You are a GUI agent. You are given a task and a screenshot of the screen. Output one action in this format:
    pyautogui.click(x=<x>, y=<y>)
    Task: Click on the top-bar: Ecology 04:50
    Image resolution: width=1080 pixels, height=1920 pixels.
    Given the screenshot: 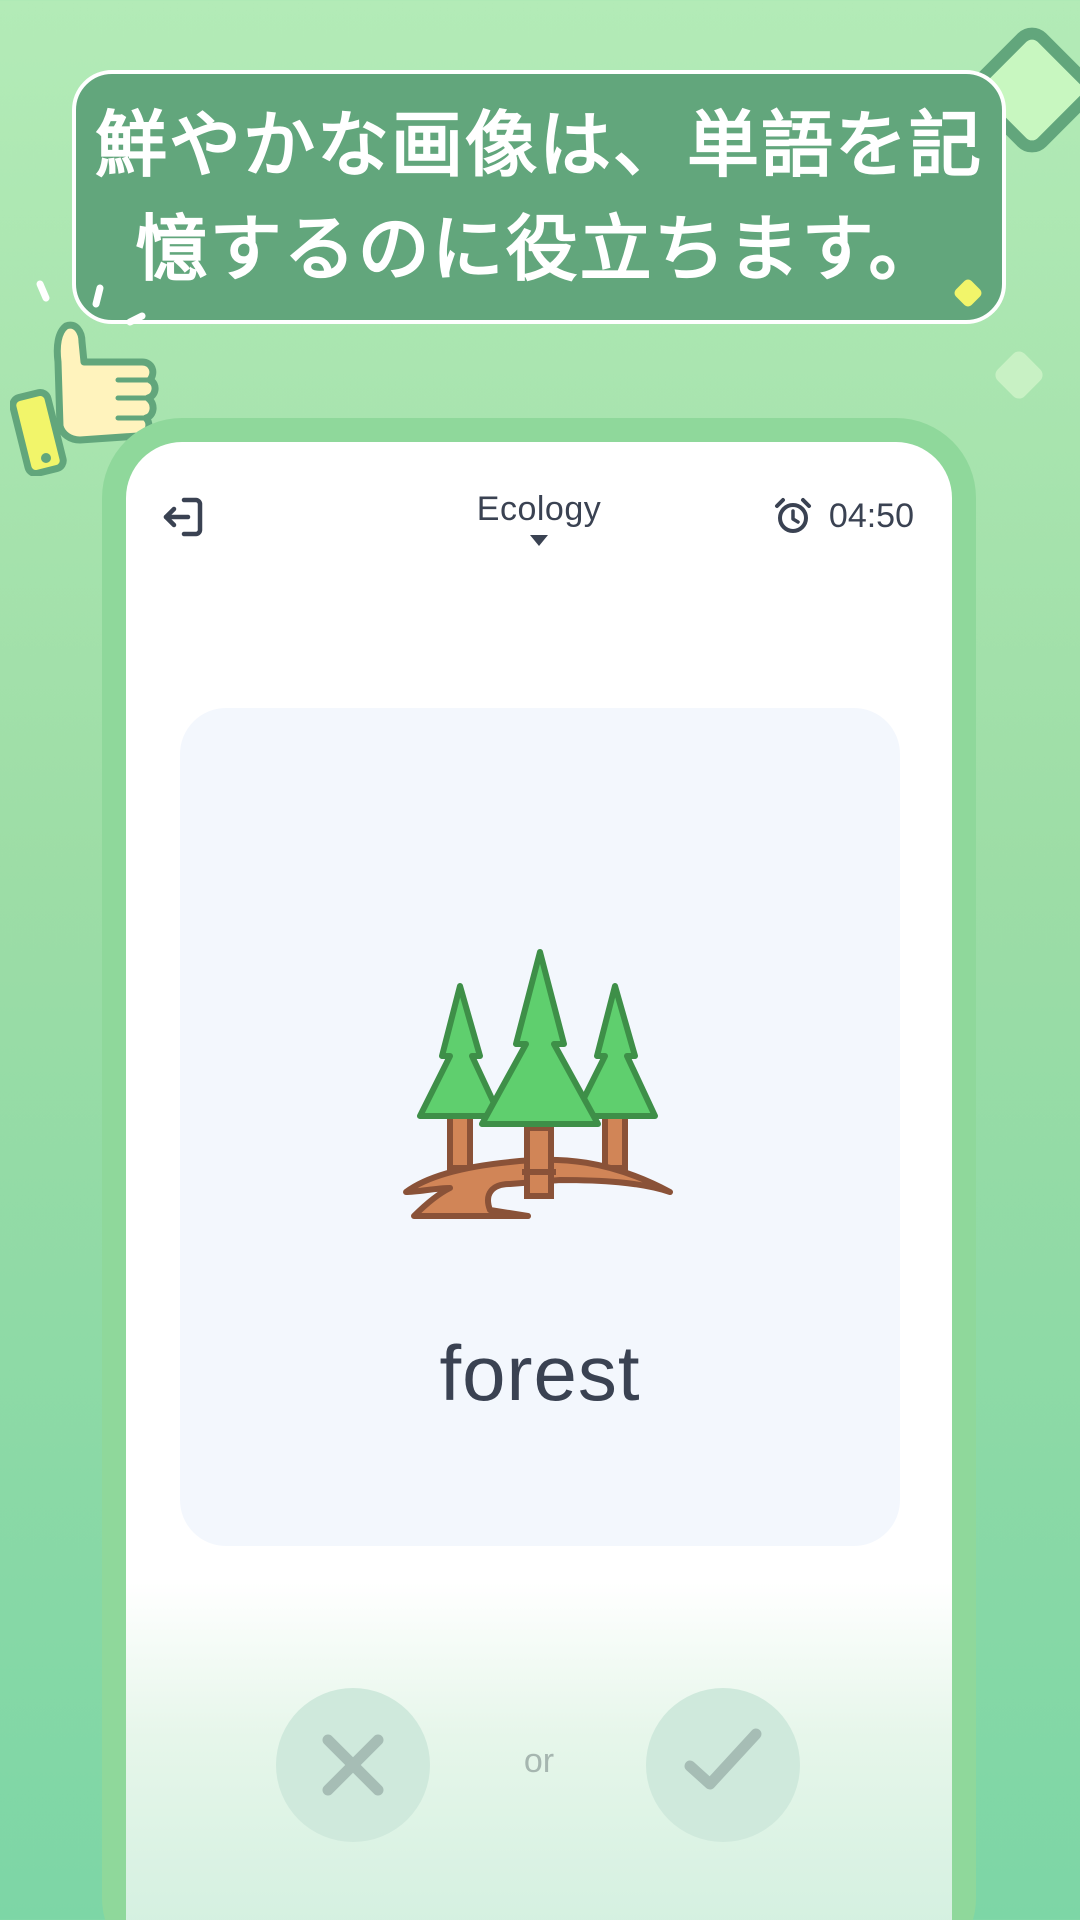 What is the action you would take?
    pyautogui.click(x=539, y=517)
    